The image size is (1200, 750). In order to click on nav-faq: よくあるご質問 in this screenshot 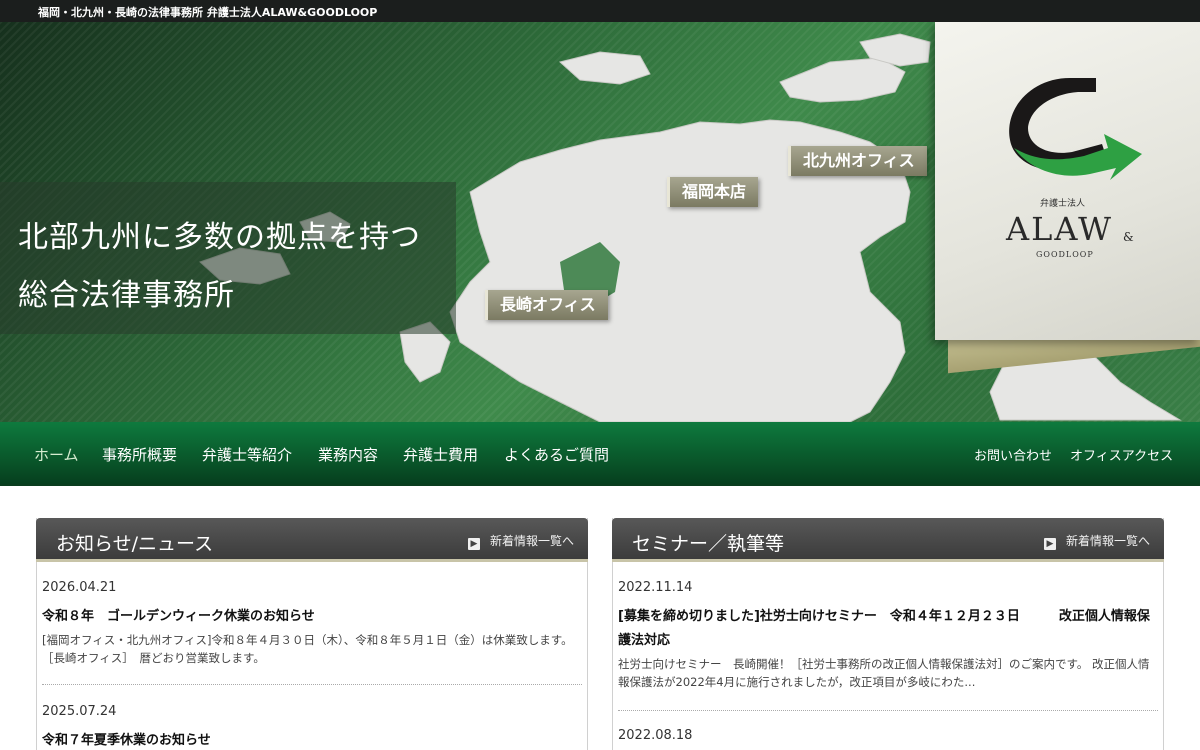, I will do `click(556, 454)`.